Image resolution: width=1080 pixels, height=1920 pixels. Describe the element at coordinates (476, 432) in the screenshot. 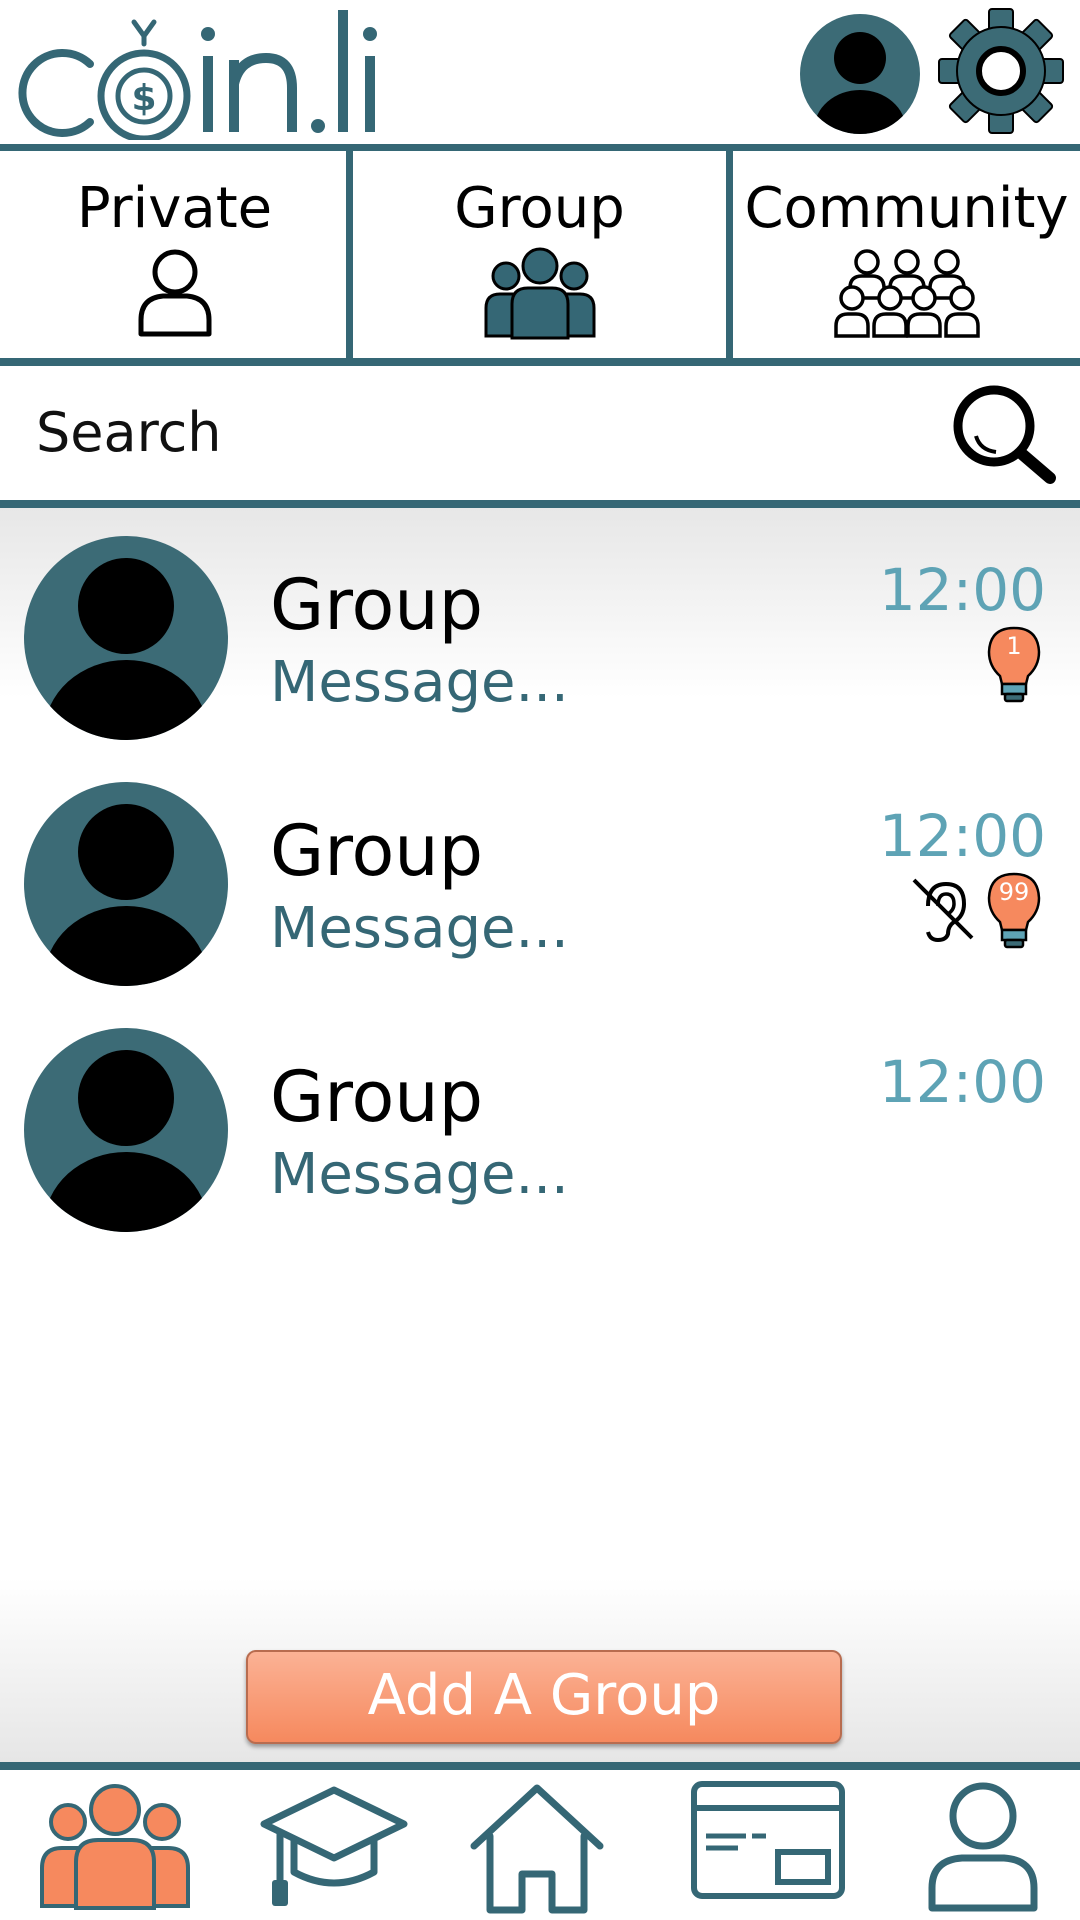

I see `search-input` at that location.